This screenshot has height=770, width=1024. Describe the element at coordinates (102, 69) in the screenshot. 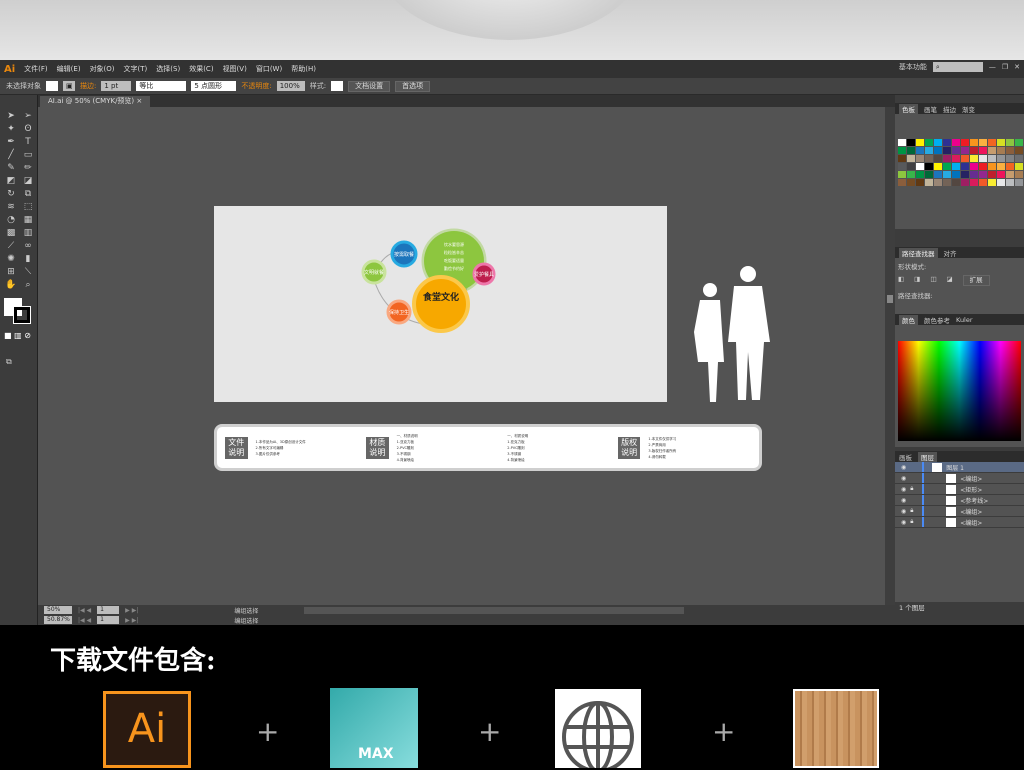

I see `menu-object: 对象(O)` at that location.